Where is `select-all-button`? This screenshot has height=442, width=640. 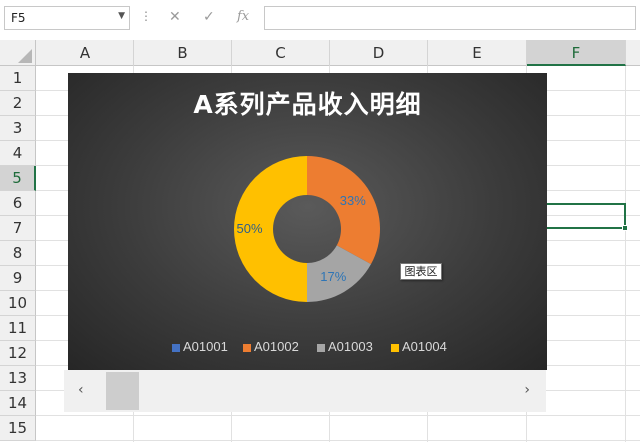 select-all-button is located at coordinates (18, 53).